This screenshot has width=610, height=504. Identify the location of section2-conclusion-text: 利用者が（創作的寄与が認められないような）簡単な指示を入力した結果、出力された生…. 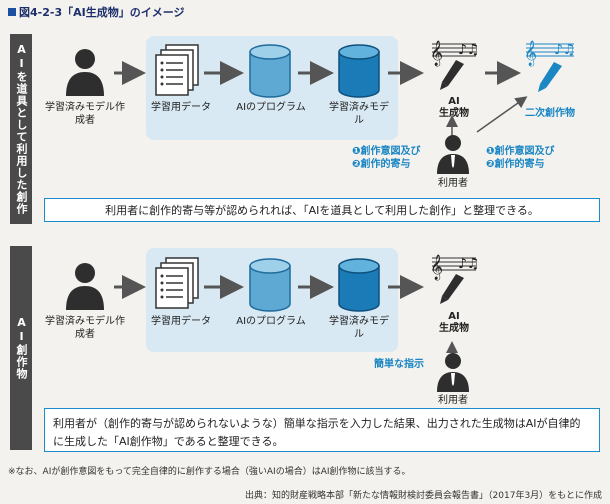
(317, 432).